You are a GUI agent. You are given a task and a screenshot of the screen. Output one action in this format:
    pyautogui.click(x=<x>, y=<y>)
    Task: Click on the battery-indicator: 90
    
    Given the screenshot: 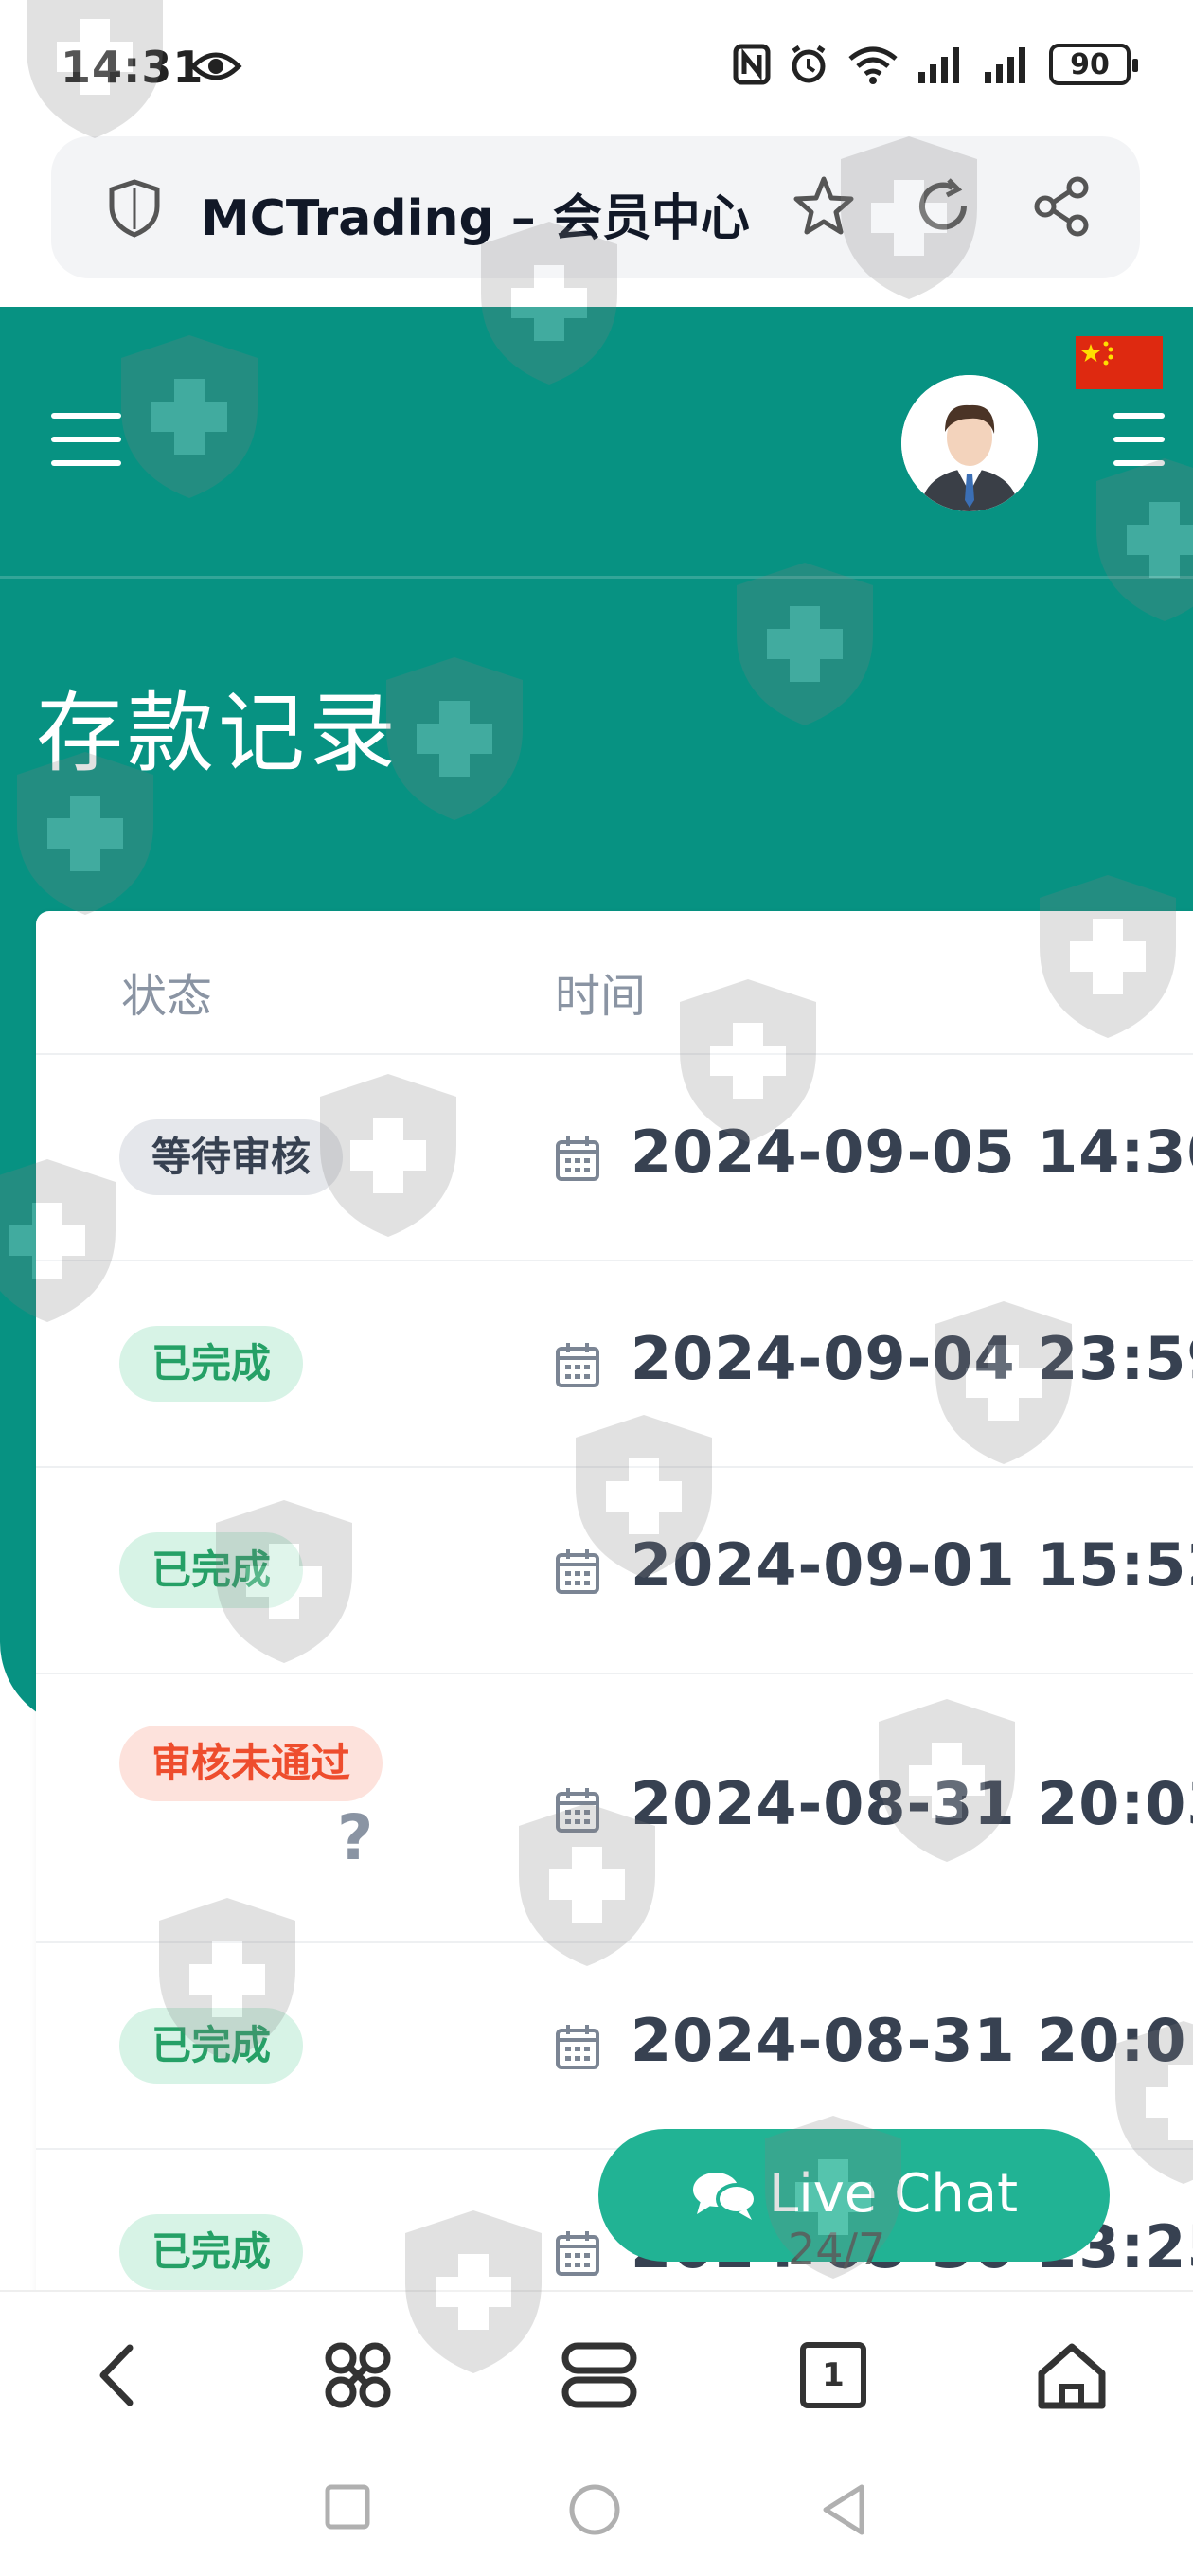 What is the action you would take?
    pyautogui.click(x=1093, y=64)
    